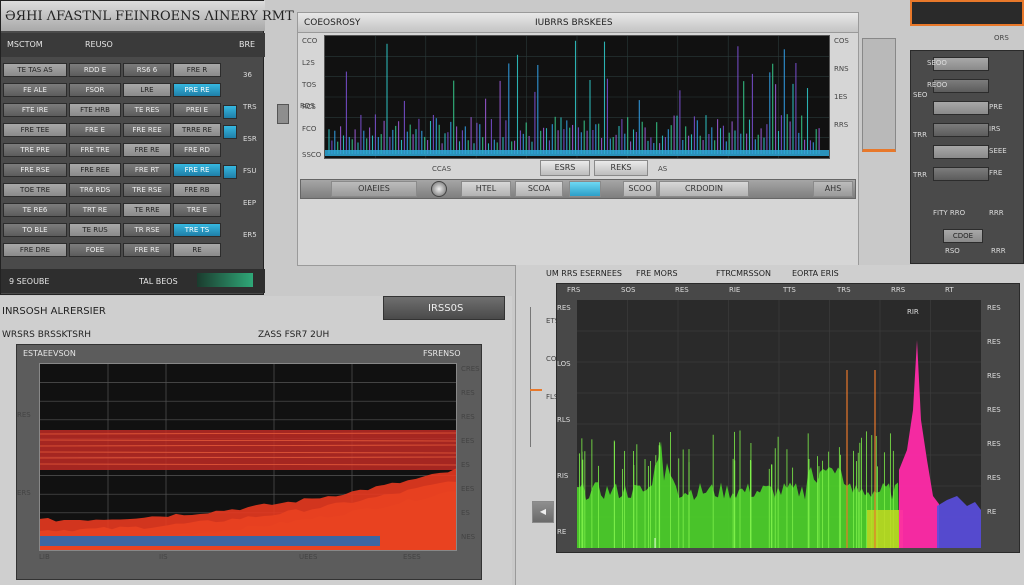 The image size is (1024, 585). What do you see at coordinates (539, 189) in the screenshot?
I see `toolbar-button-3: SCOA` at bounding box center [539, 189].